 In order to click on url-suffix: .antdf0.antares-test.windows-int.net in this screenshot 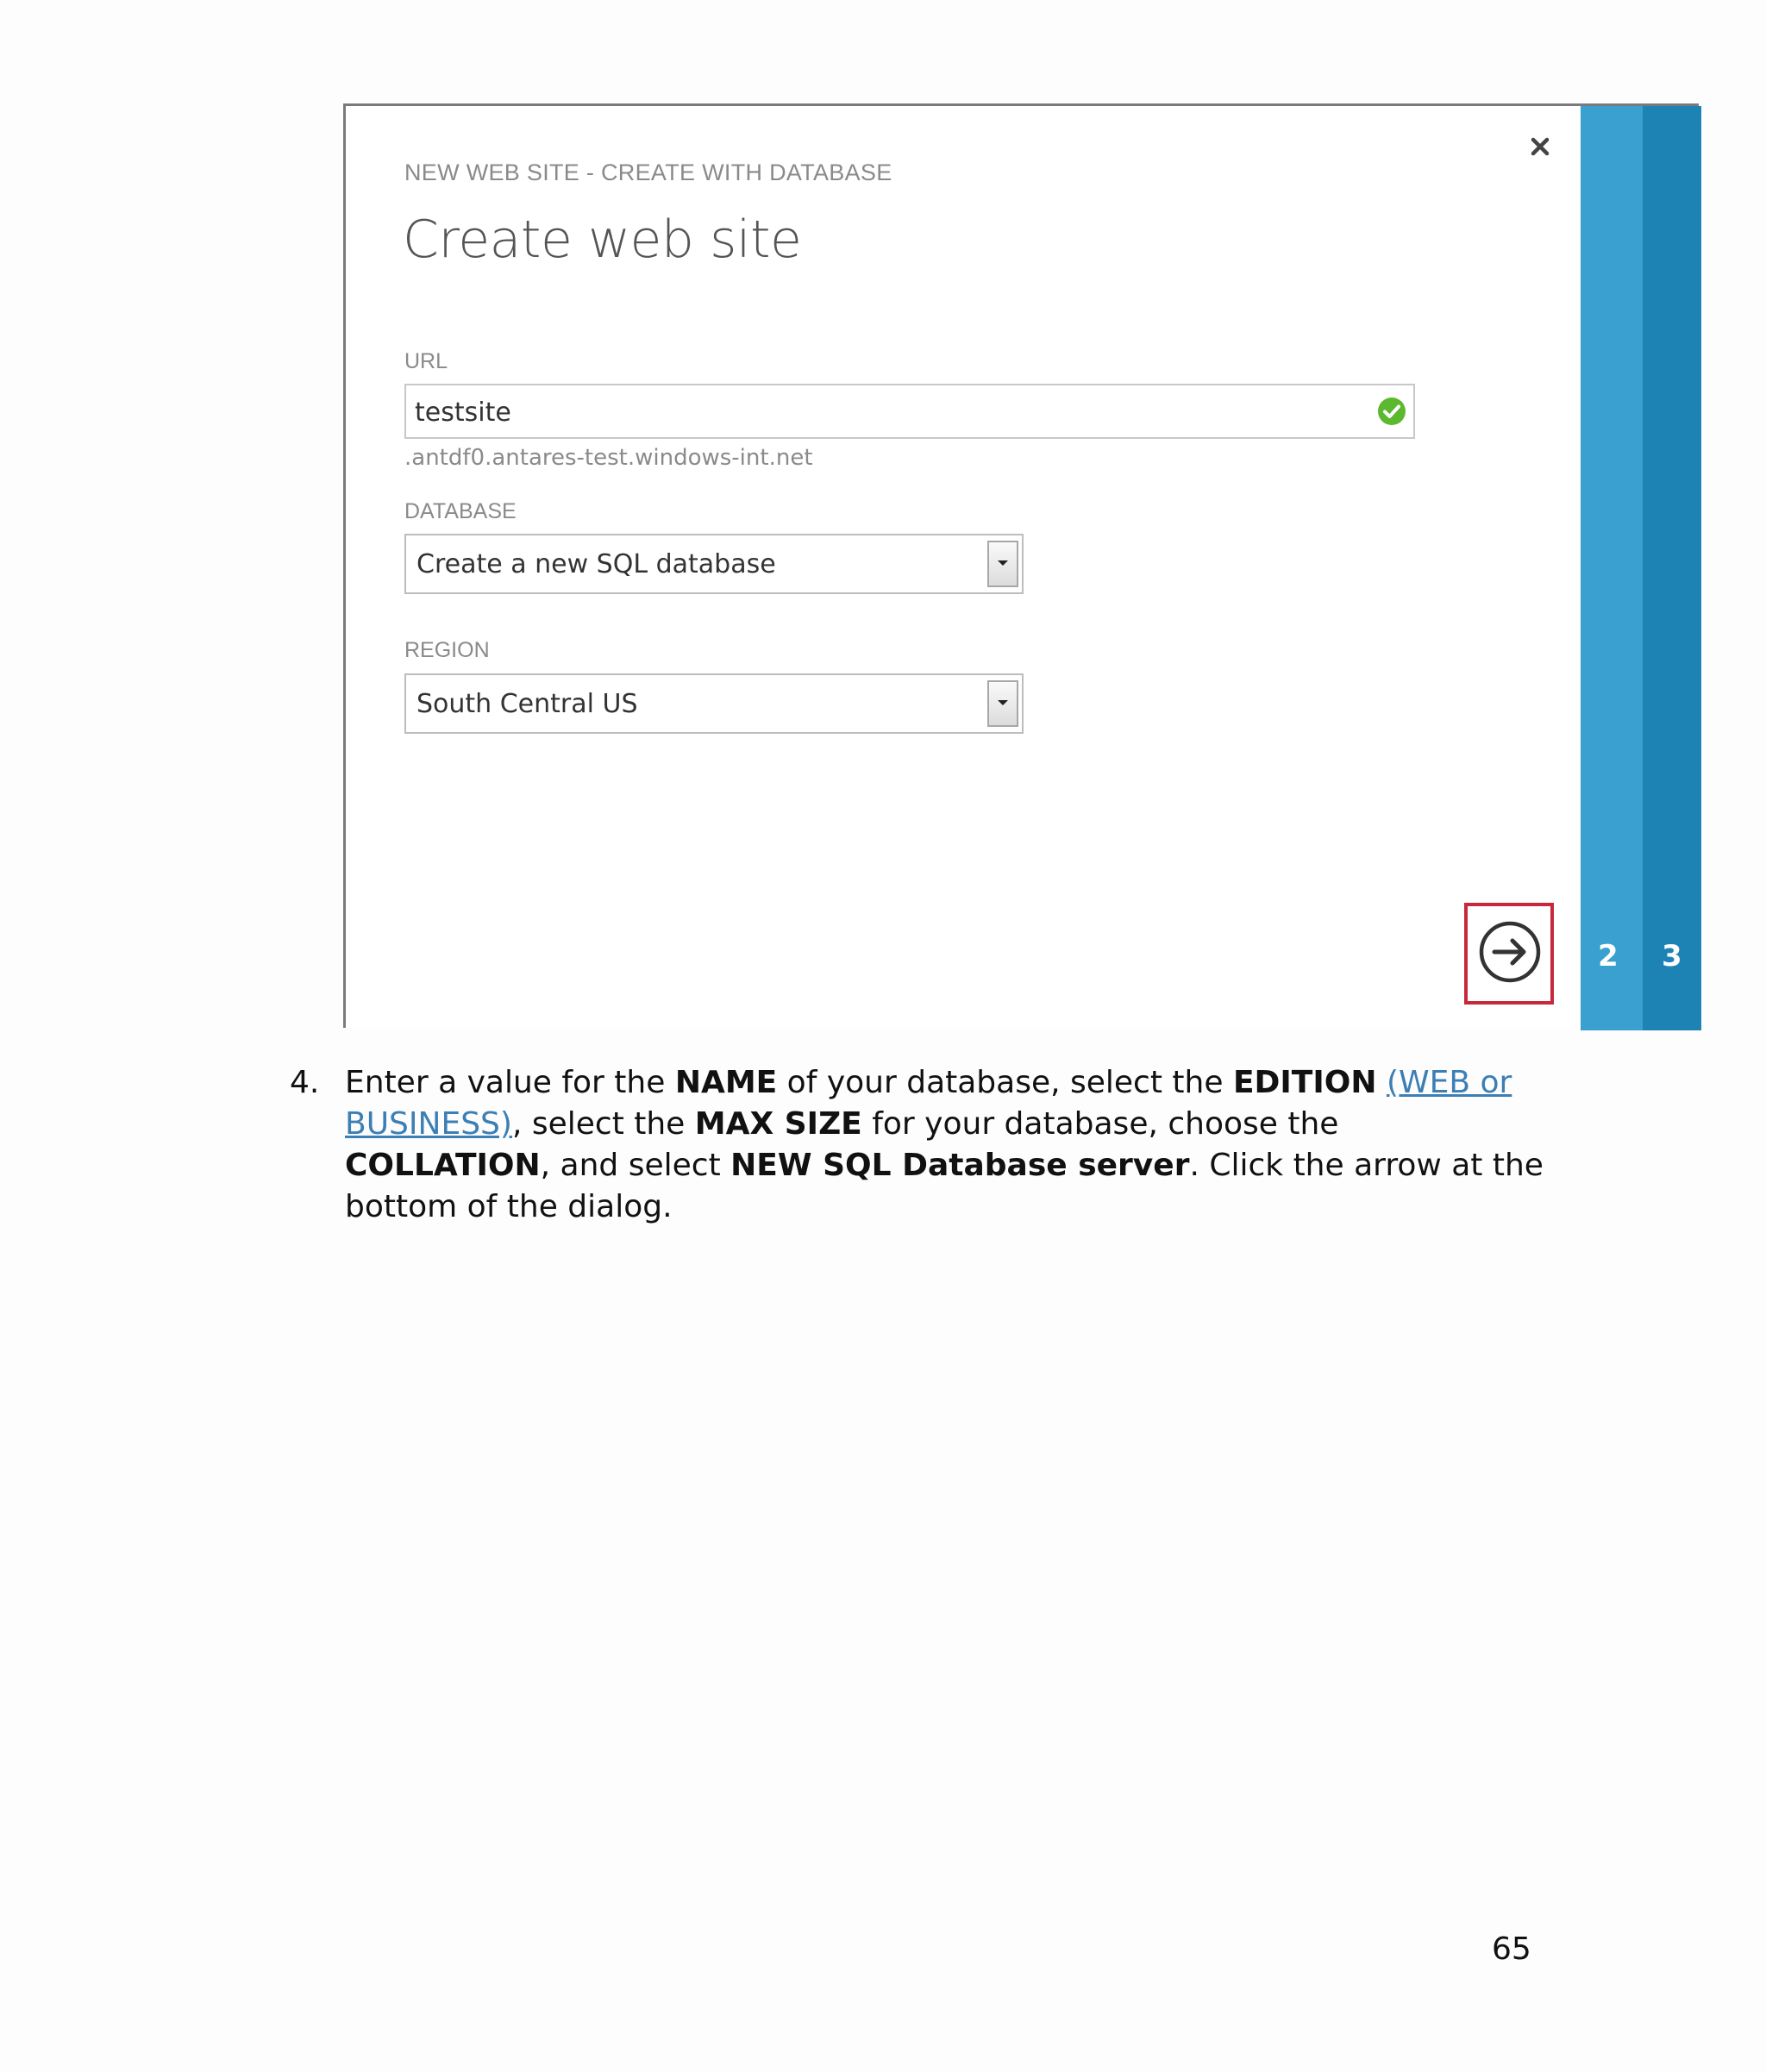, I will do `click(608, 458)`.